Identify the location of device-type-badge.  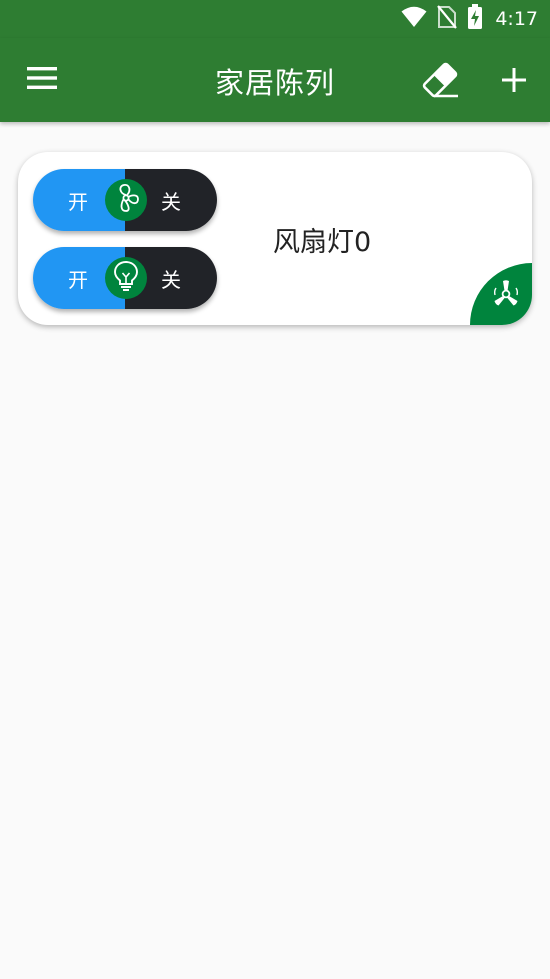
(501, 294).